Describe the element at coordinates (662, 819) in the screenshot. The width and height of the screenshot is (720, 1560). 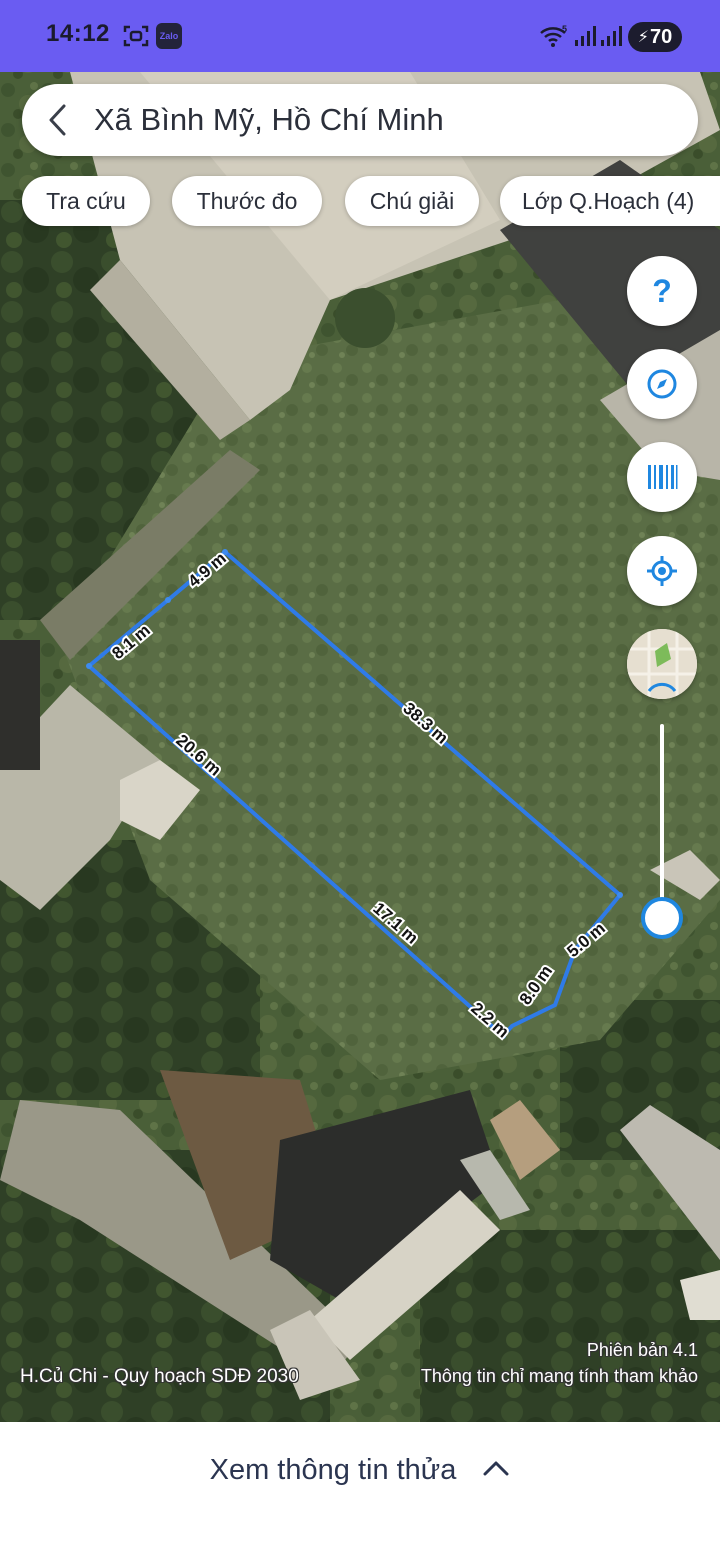
I see `zoom-slider-track` at that location.